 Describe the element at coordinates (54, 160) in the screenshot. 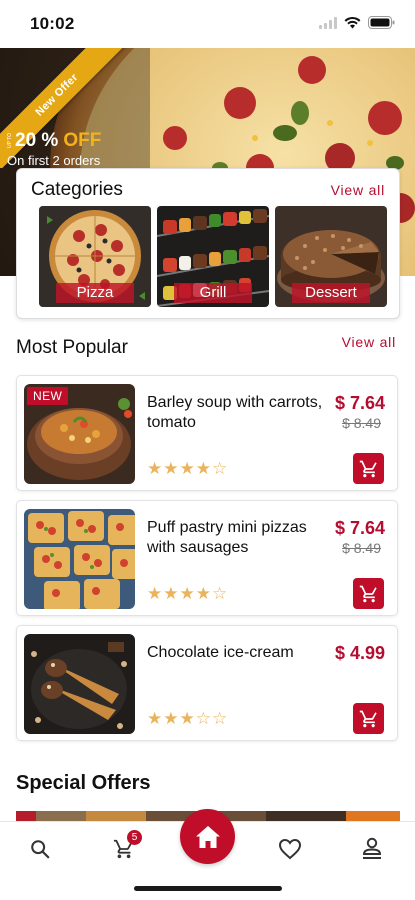

I see `offer-subtitle: On first 2 orders` at that location.